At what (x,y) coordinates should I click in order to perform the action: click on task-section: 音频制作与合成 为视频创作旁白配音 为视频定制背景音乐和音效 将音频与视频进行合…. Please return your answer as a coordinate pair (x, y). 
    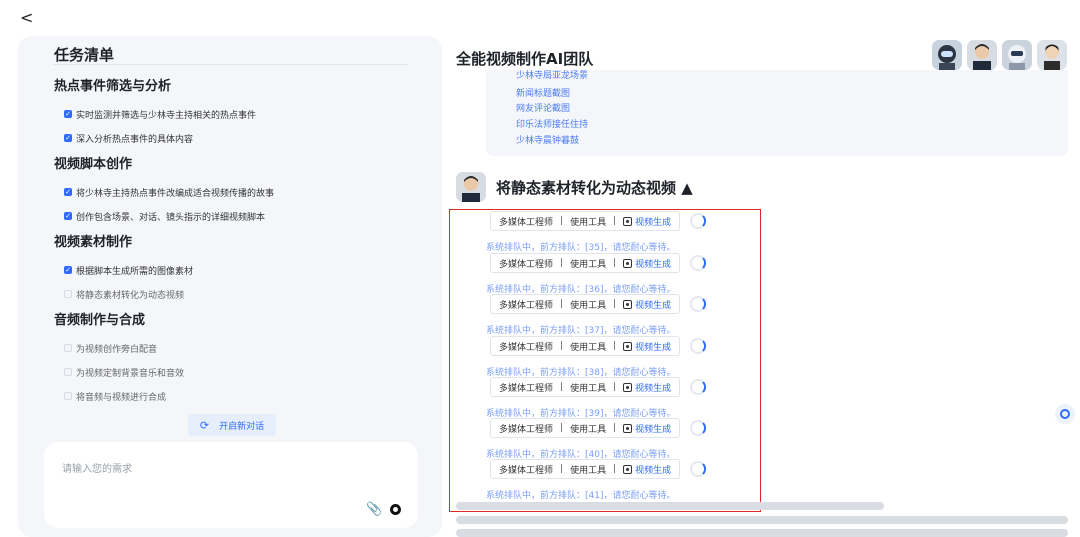
    Looking at the image, I should click on (119, 359).